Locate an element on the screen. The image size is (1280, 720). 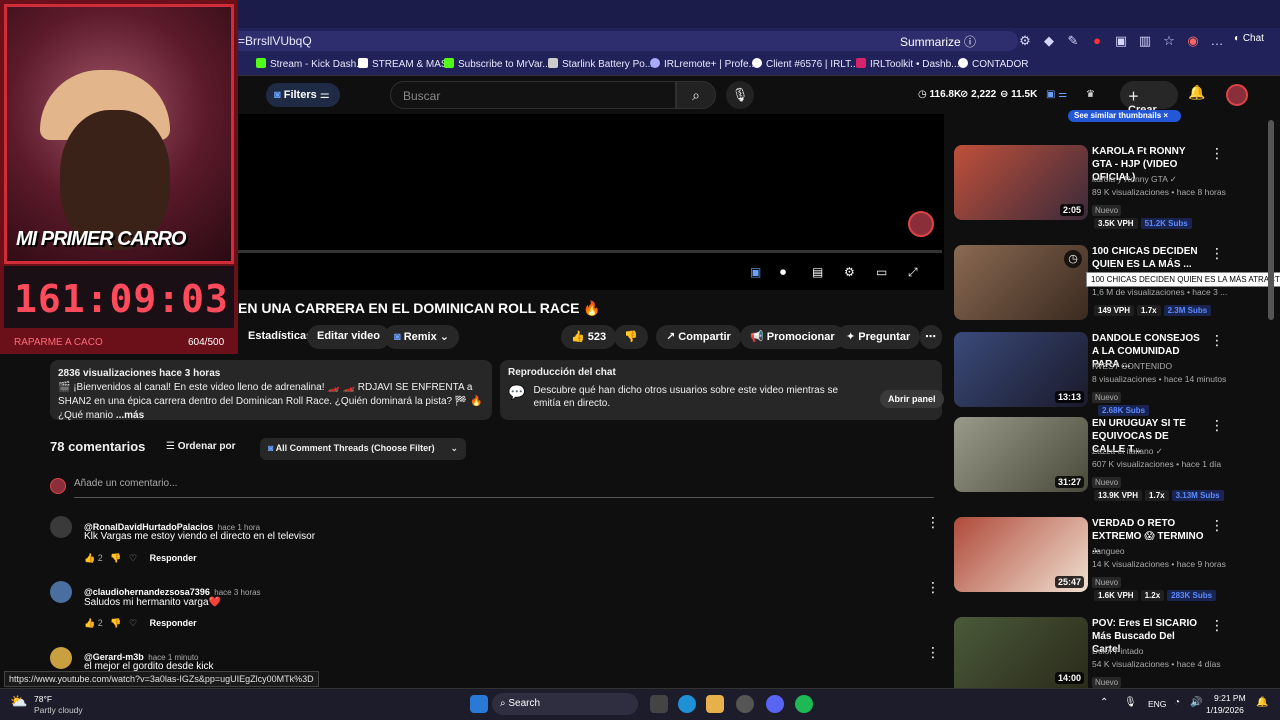
video-thumbnail: 31:27 is located at coordinates (1021, 454).